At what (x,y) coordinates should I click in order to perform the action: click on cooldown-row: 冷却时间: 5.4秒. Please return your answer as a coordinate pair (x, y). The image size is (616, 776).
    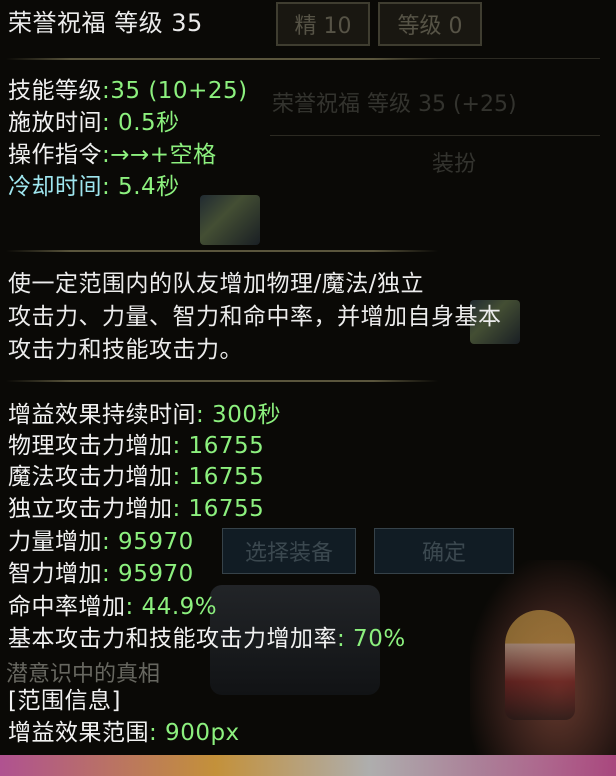
    Looking at the image, I should click on (94, 187).